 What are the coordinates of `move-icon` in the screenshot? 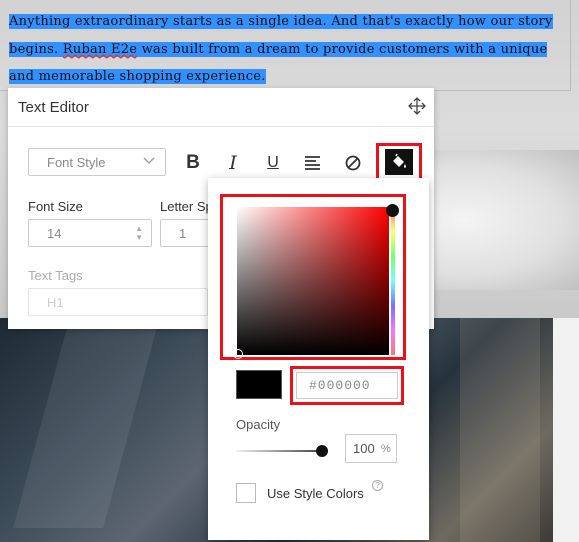 It's located at (417, 106).